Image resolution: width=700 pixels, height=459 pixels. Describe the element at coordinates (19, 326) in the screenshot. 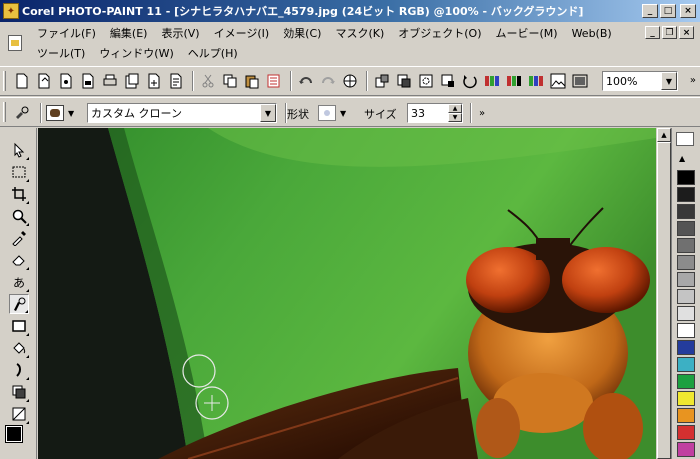

I see `rectangle-tool-icon` at that location.